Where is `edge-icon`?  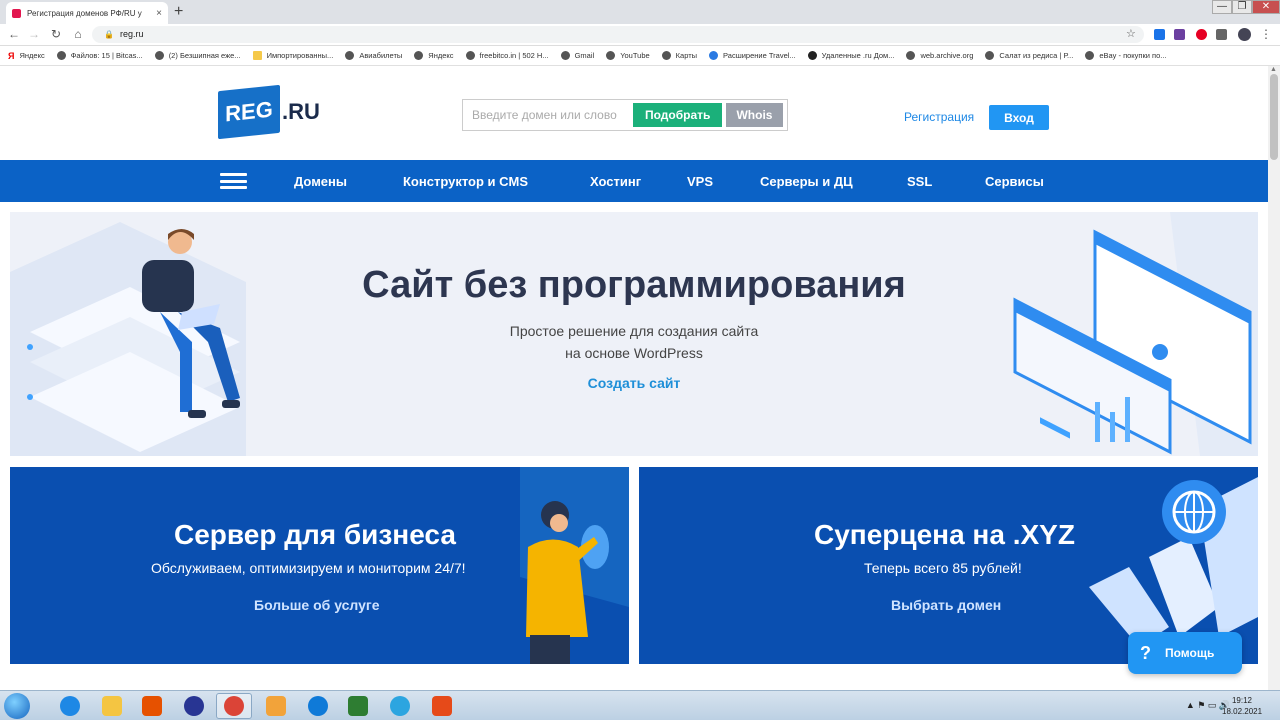 edge-icon is located at coordinates (318, 706).